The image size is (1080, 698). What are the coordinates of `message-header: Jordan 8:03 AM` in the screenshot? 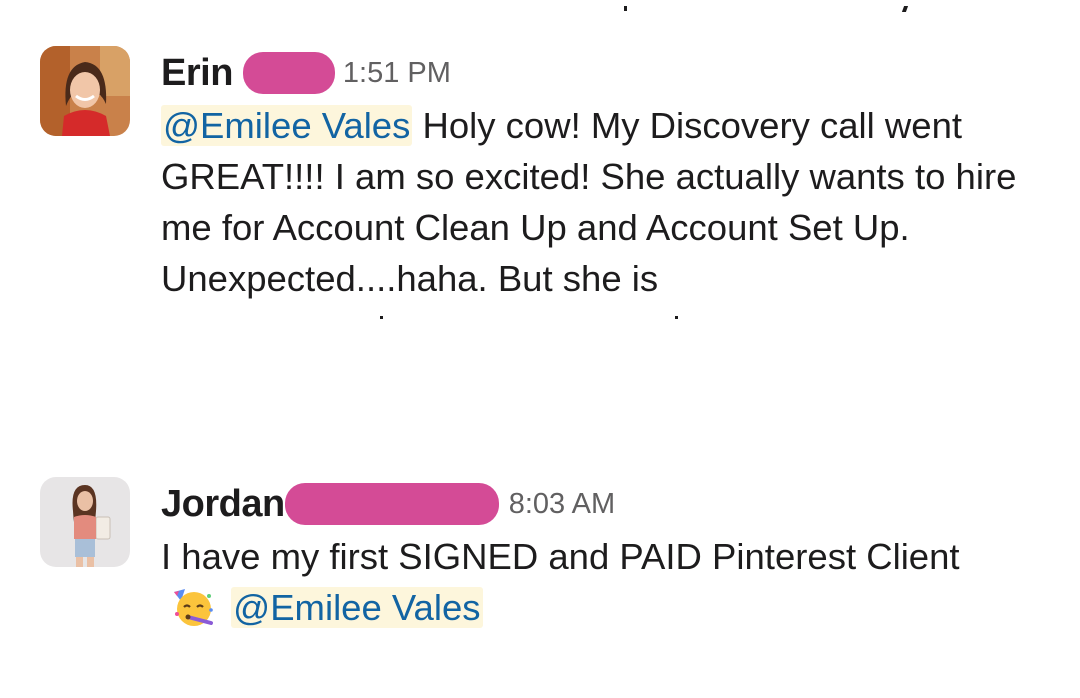 It's located at (610, 504).